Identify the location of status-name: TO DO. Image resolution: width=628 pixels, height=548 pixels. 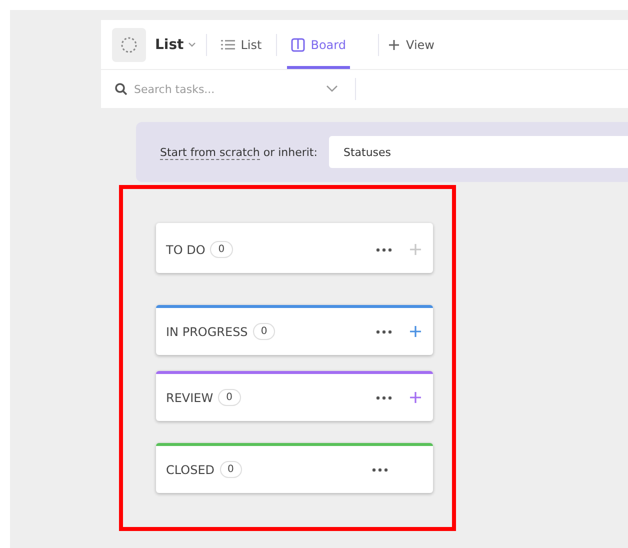
(186, 249).